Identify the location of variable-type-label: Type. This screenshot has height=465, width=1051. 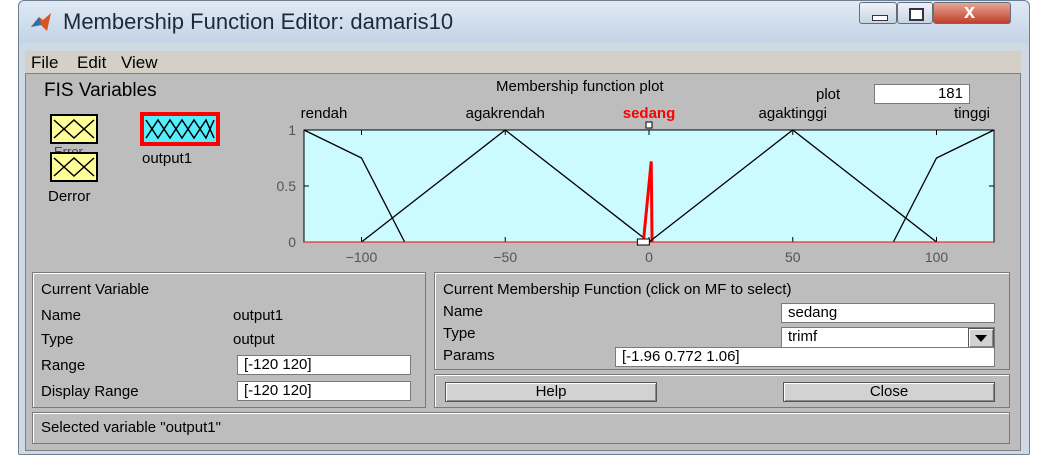
(57, 339).